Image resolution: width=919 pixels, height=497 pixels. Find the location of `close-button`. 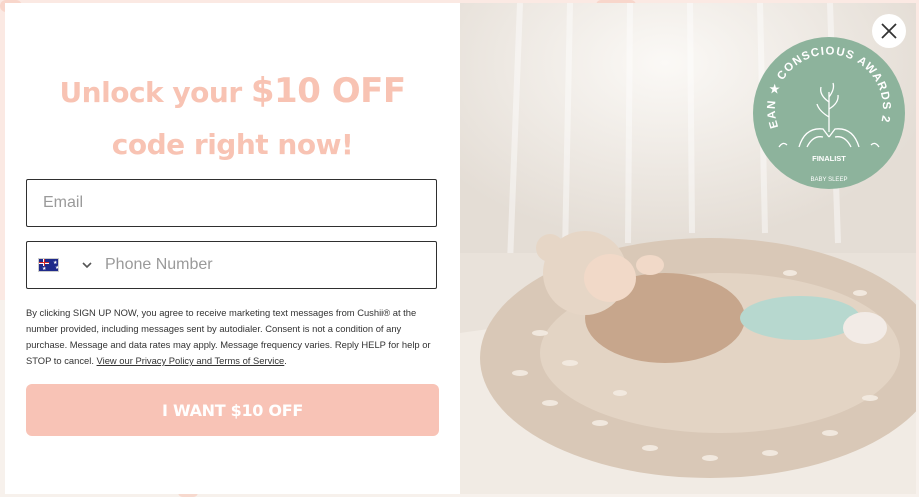

close-button is located at coordinates (889, 31).